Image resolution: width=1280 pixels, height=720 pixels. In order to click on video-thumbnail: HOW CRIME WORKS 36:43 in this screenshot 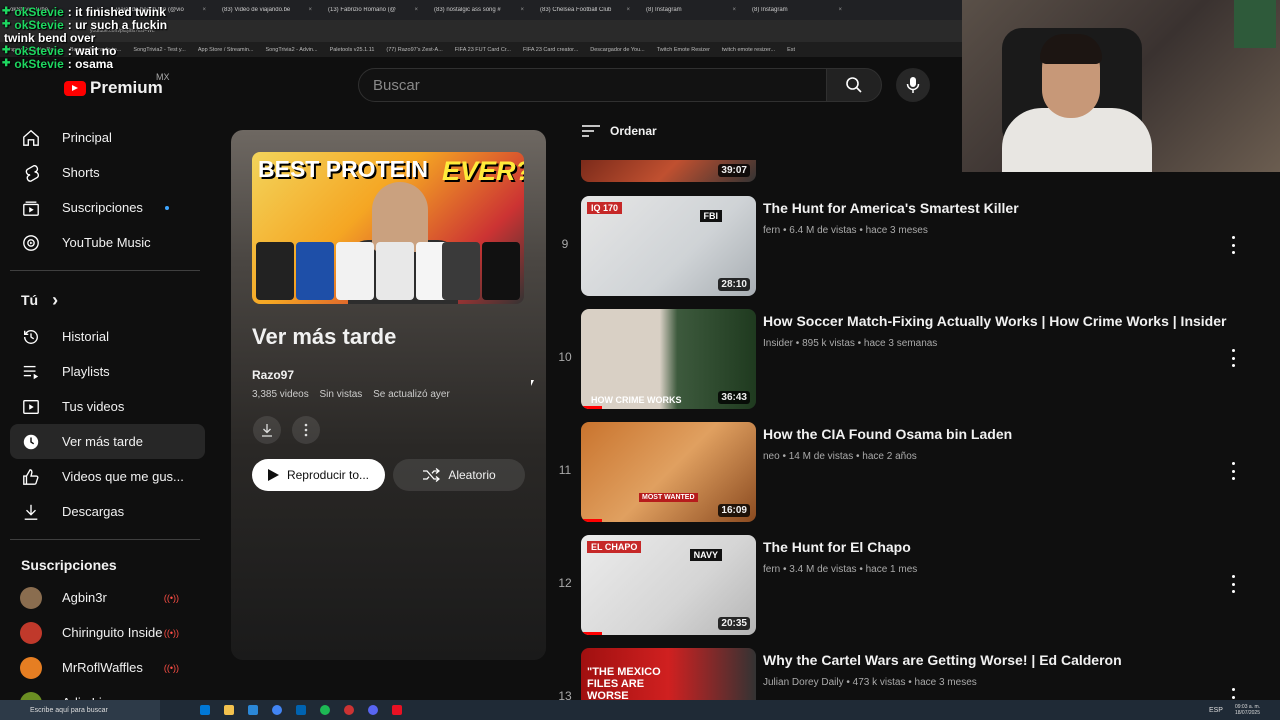, I will do `click(668, 359)`.